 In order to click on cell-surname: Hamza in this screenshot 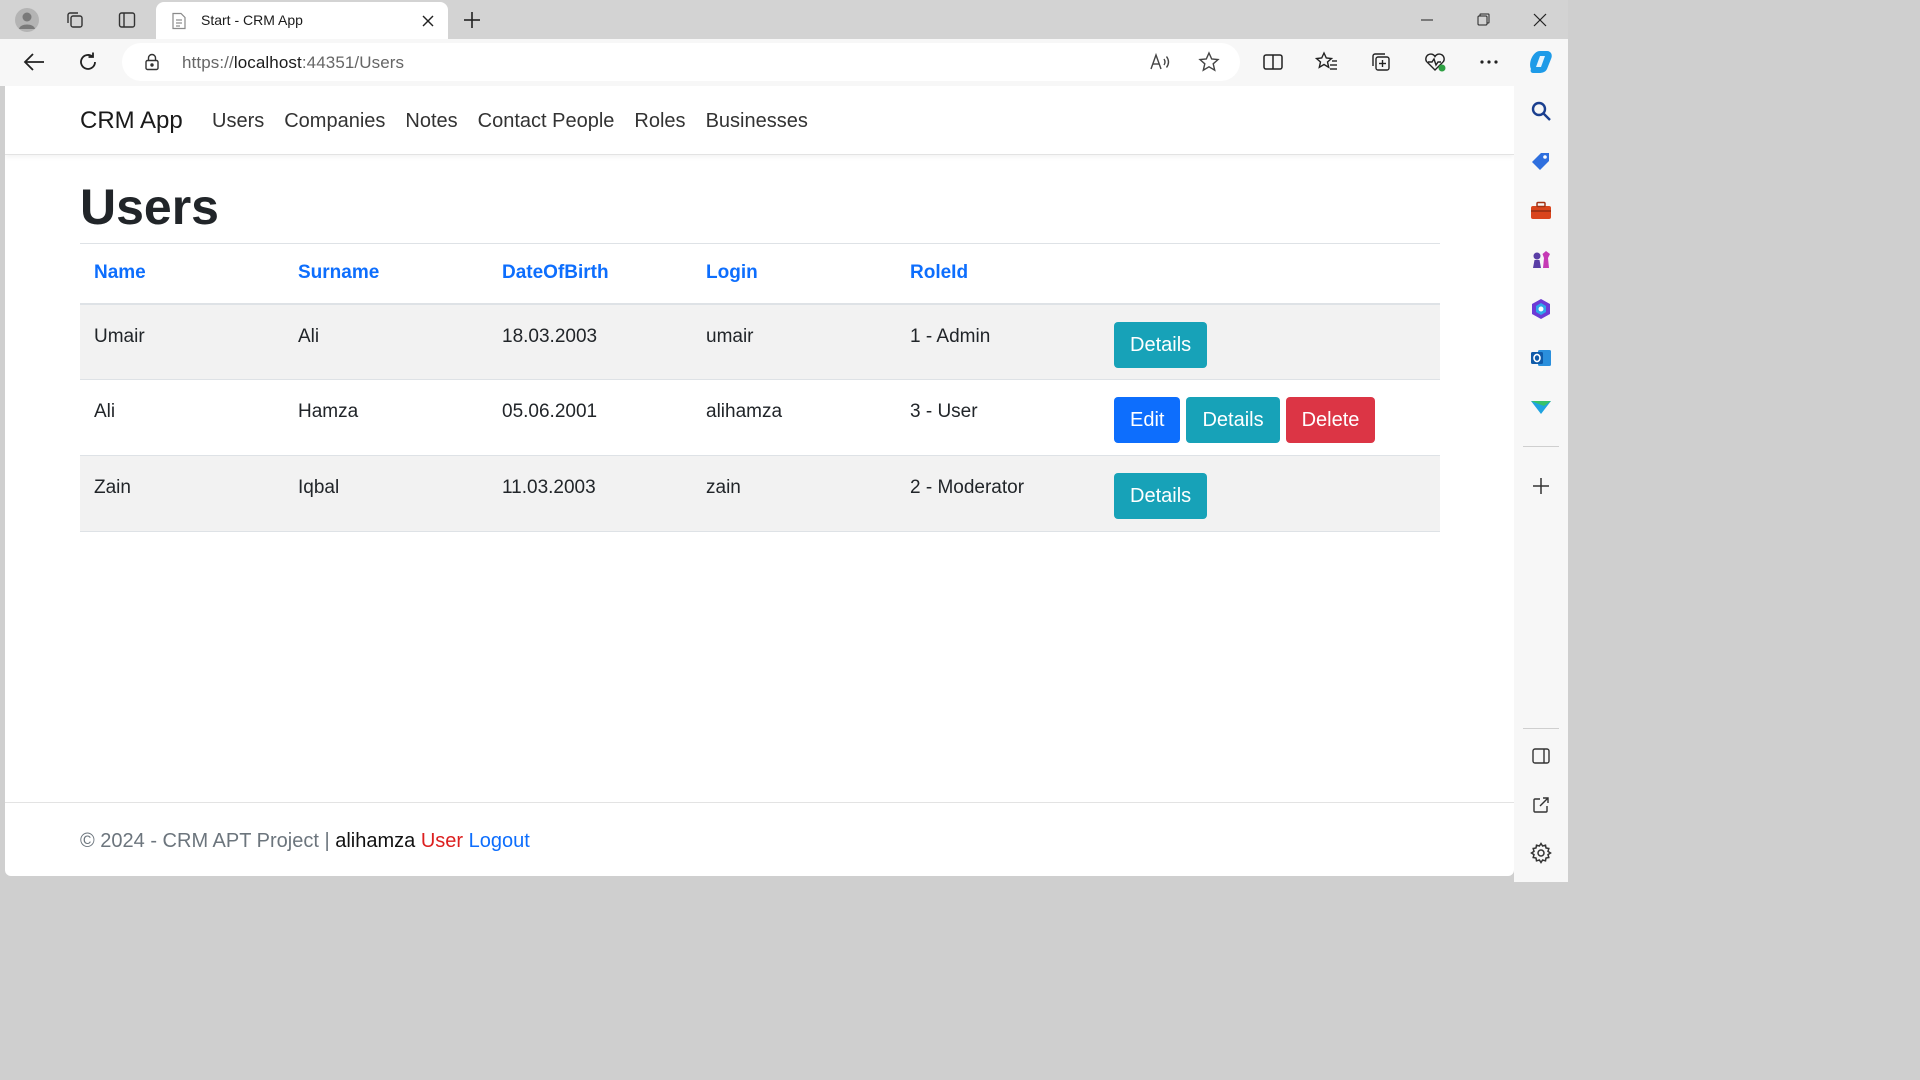, I will do `click(328, 411)`.